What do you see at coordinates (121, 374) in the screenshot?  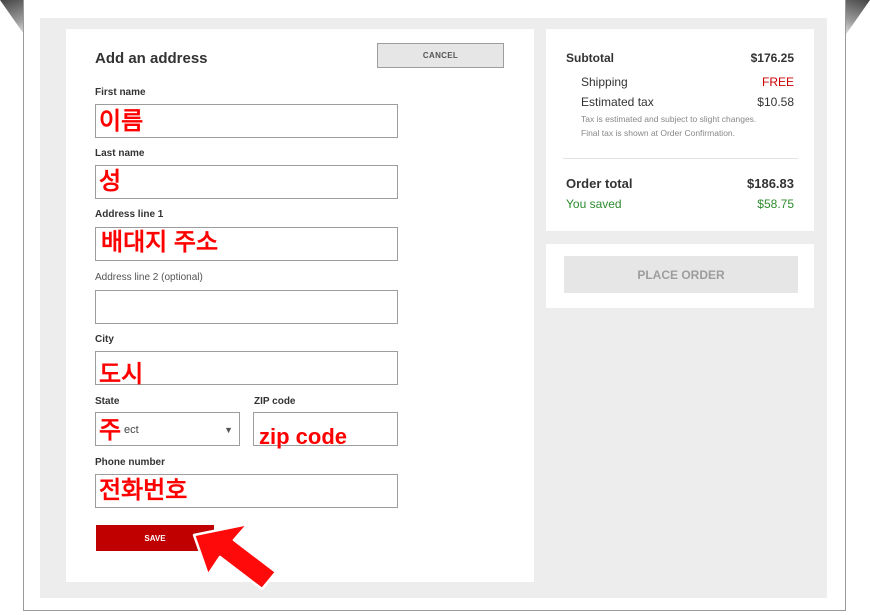 I see `city-annotation: 도시` at bounding box center [121, 374].